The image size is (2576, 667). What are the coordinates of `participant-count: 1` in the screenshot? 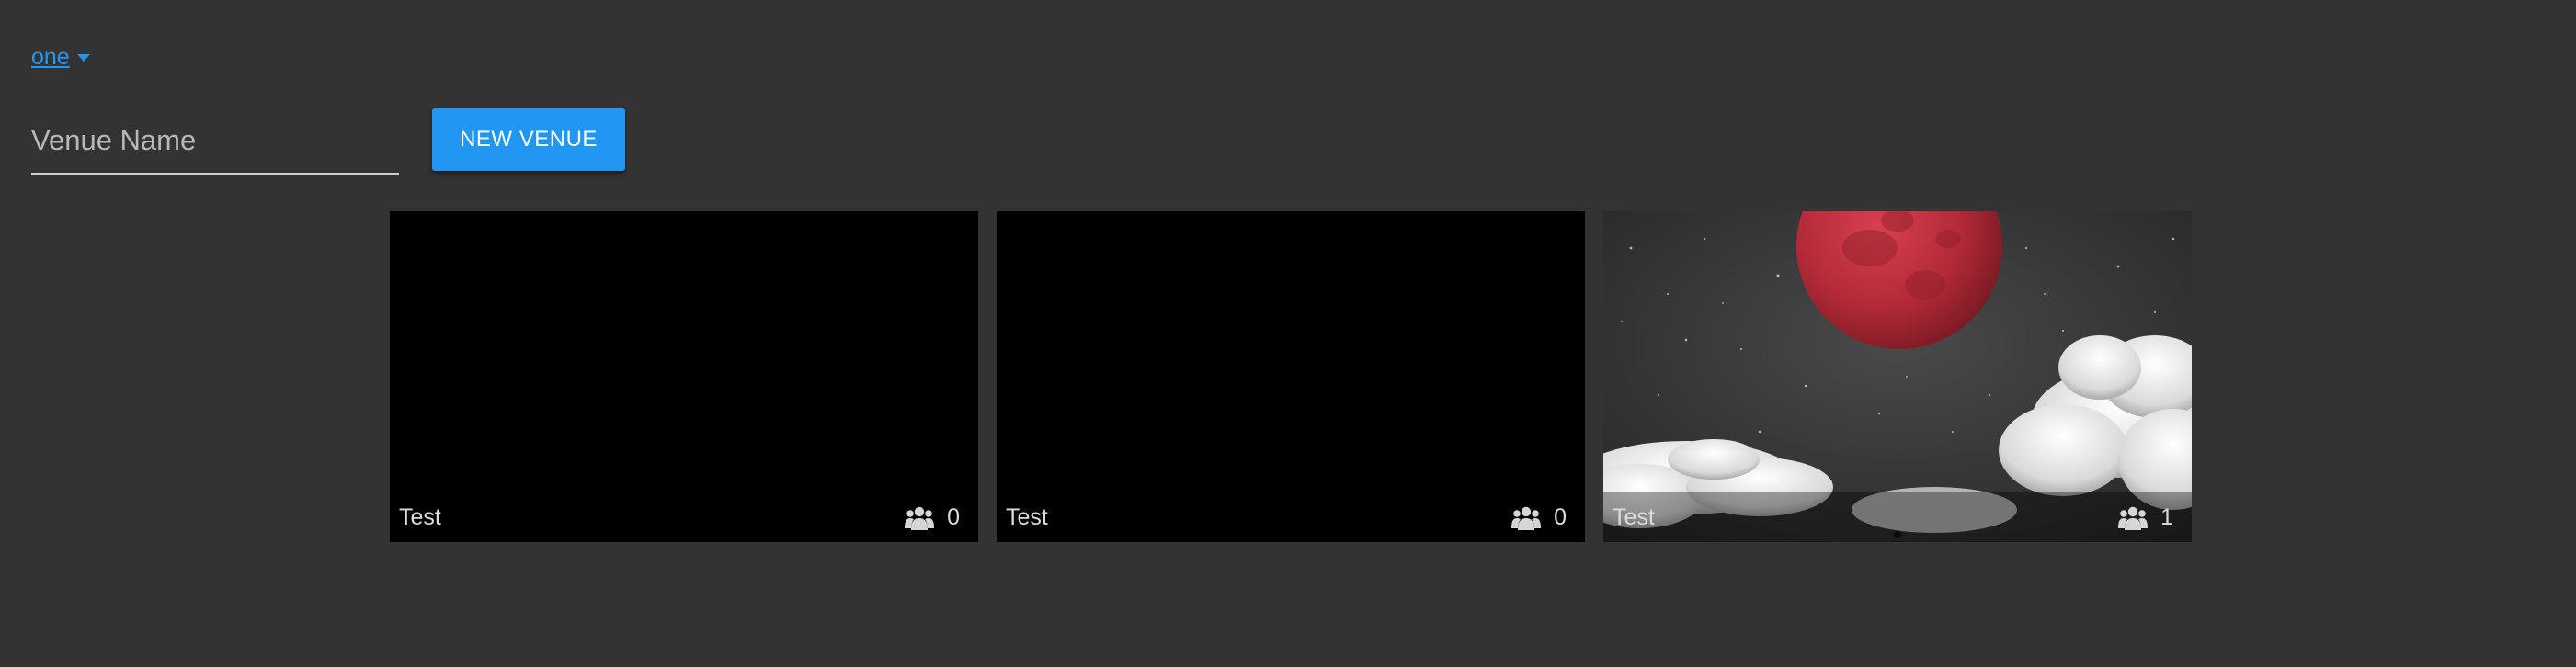 It's located at (2166, 517).